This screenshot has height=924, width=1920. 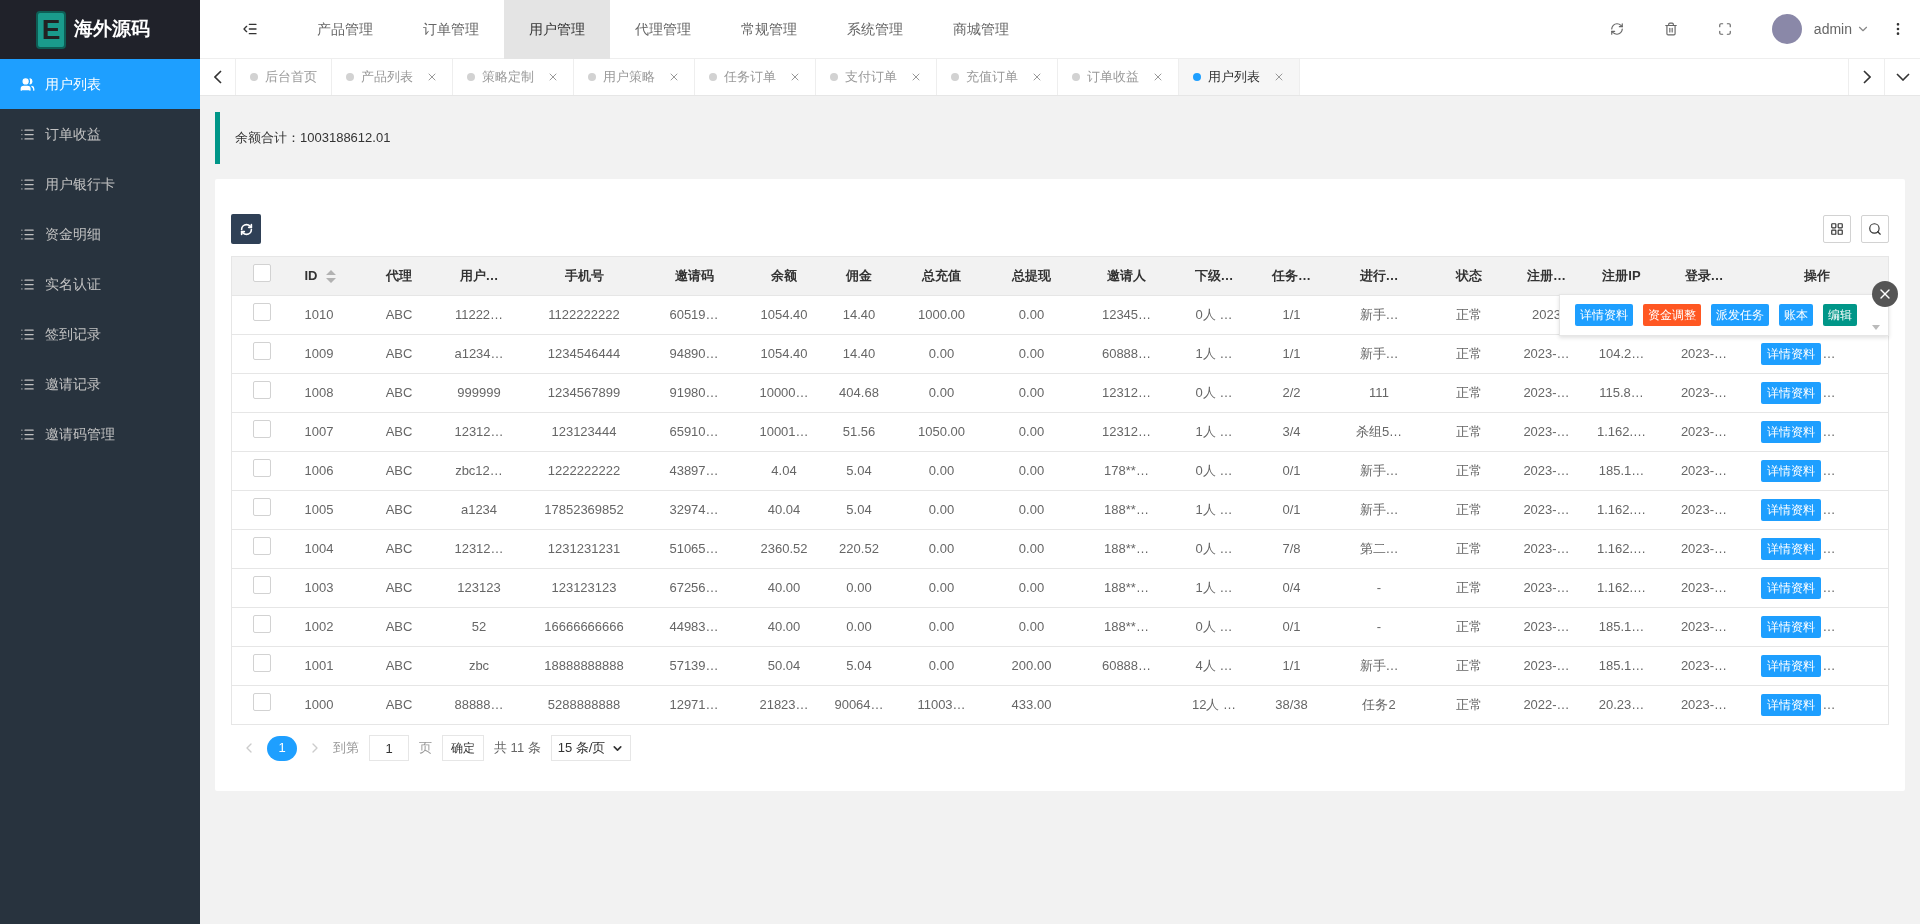 What do you see at coordinates (1832, 29) in the screenshot?
I see `user-name: admin` at bounding box center [1832, 29].